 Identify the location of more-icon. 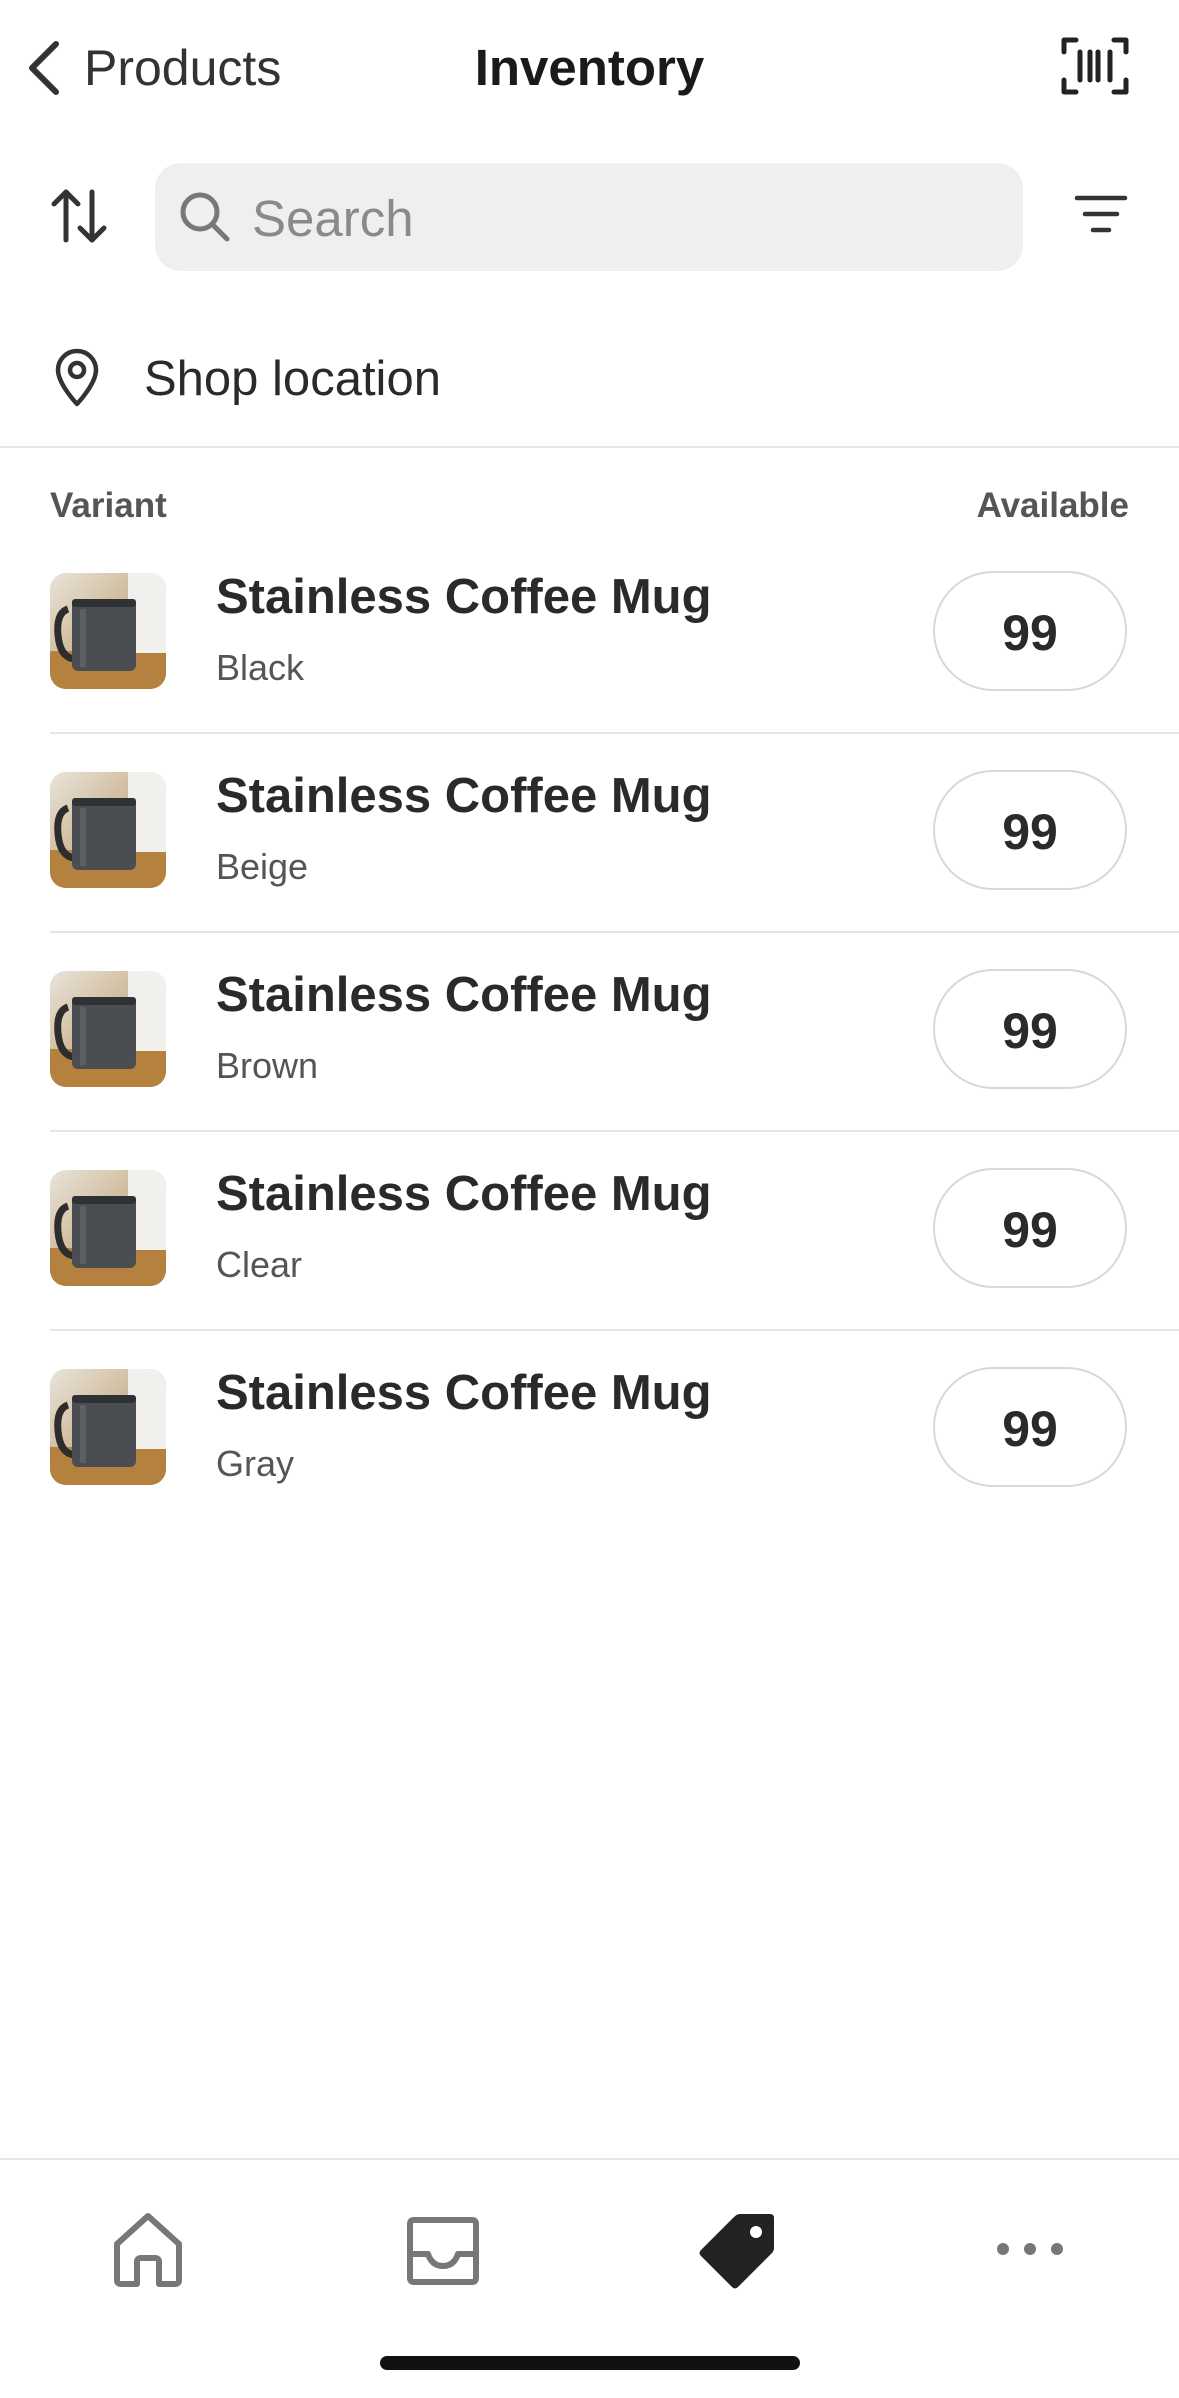
(1030, 2249).